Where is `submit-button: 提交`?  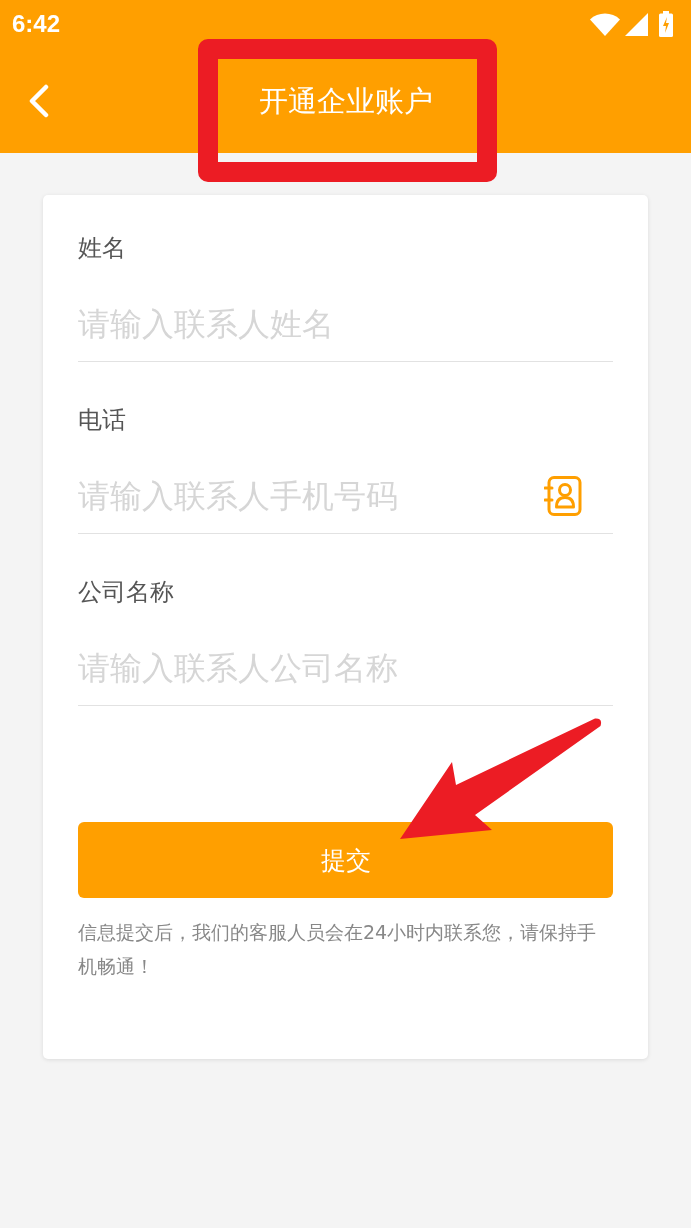 submit-button: 提交 is located at coordinates (345, 860).